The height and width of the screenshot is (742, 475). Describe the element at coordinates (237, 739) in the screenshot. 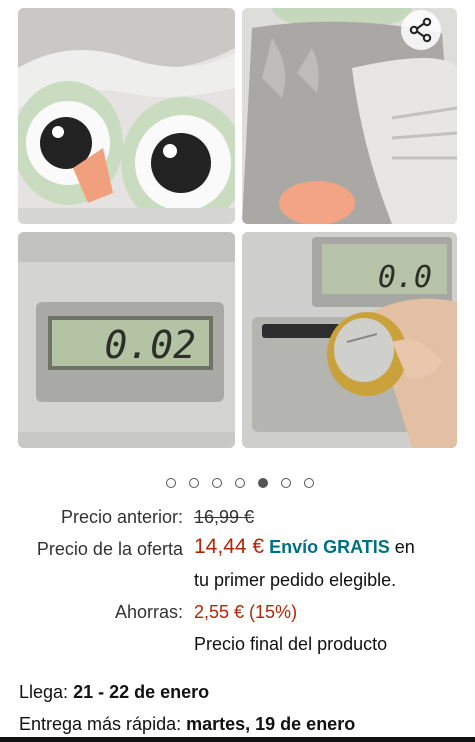

I see `system-bottom-bar` at that location.